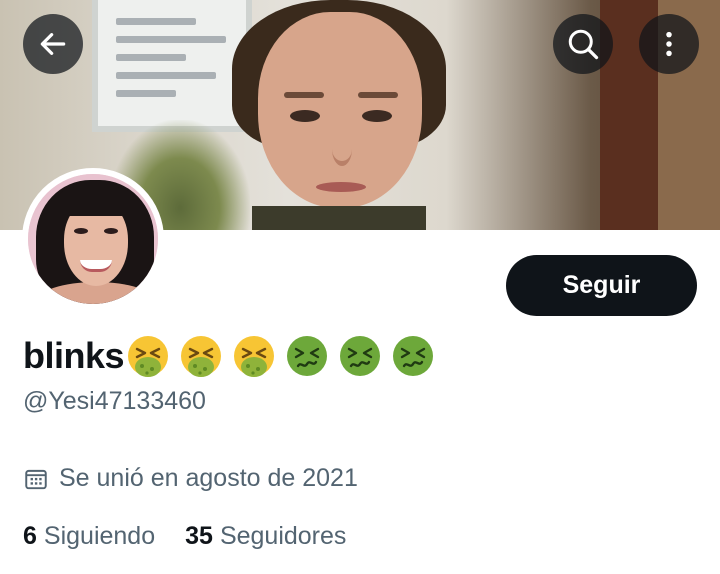  I want to click on joined-date-text: Se unió en agosto de 2021, so click(208, 478).